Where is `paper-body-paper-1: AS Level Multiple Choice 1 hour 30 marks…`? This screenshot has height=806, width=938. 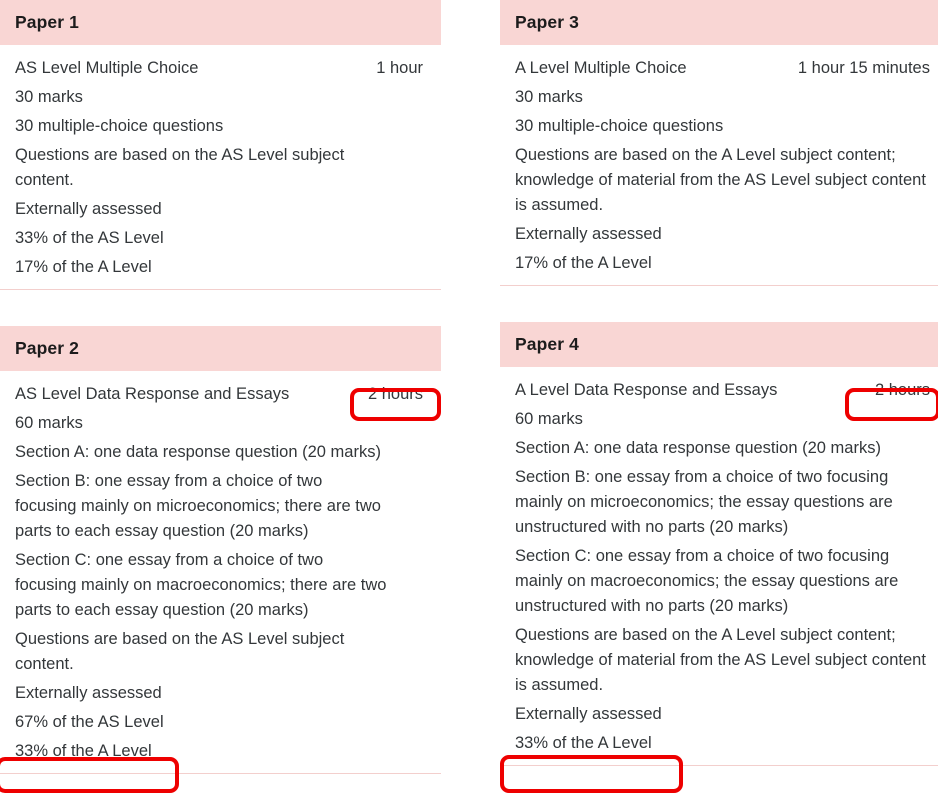 paper-body-paper-1: AS Level Multiple Choice 1 hour 30 marks… is located at coordinates (220, 162).